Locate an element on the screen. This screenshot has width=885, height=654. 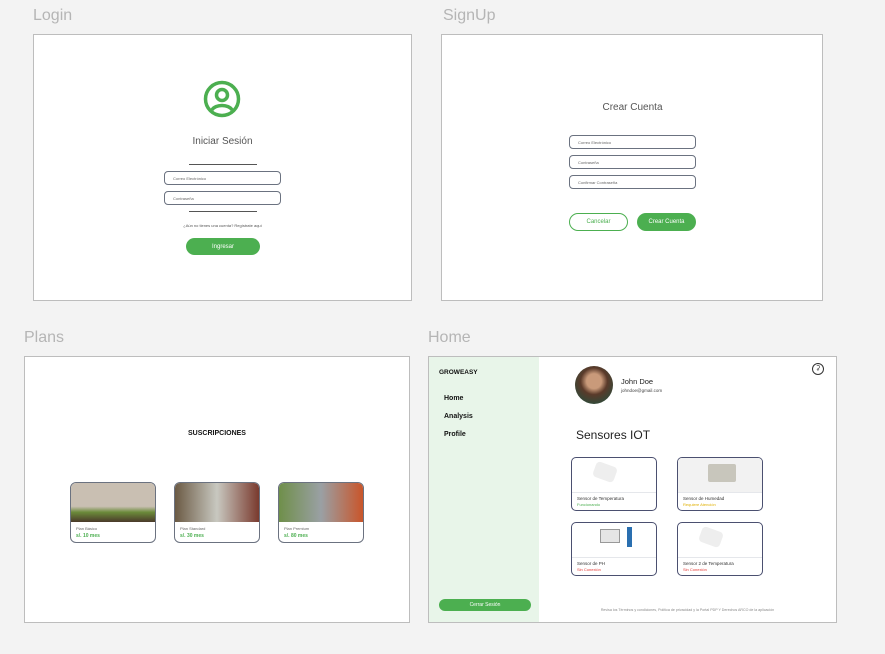
plan-name: Plan Básico is located at coordinates (87, 528).